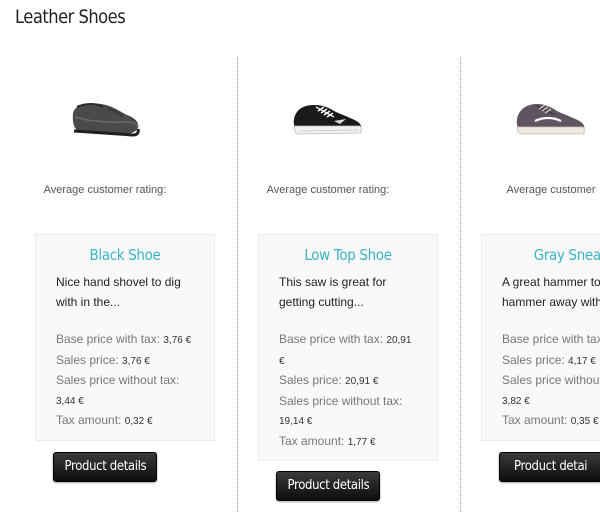 The image size is (600, 512). Describe the element at coordinates (516, 401) in the screenshot. I see `sales-price-without-tax-value: 3,82 €` at that location.